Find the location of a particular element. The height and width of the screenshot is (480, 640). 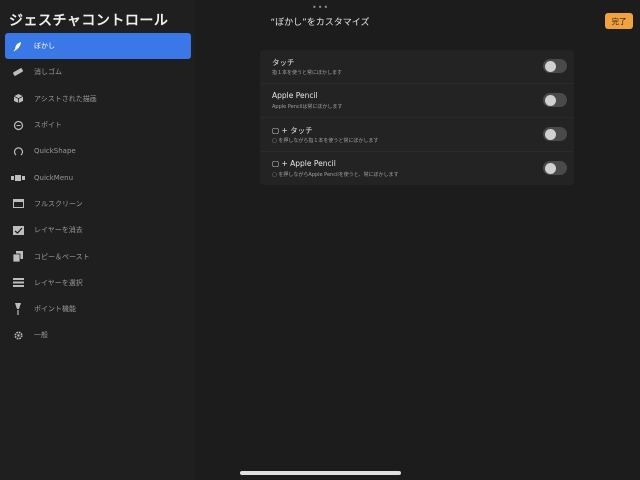

sidebar-item-label: ぼかし is located at coordinates (44, 46).